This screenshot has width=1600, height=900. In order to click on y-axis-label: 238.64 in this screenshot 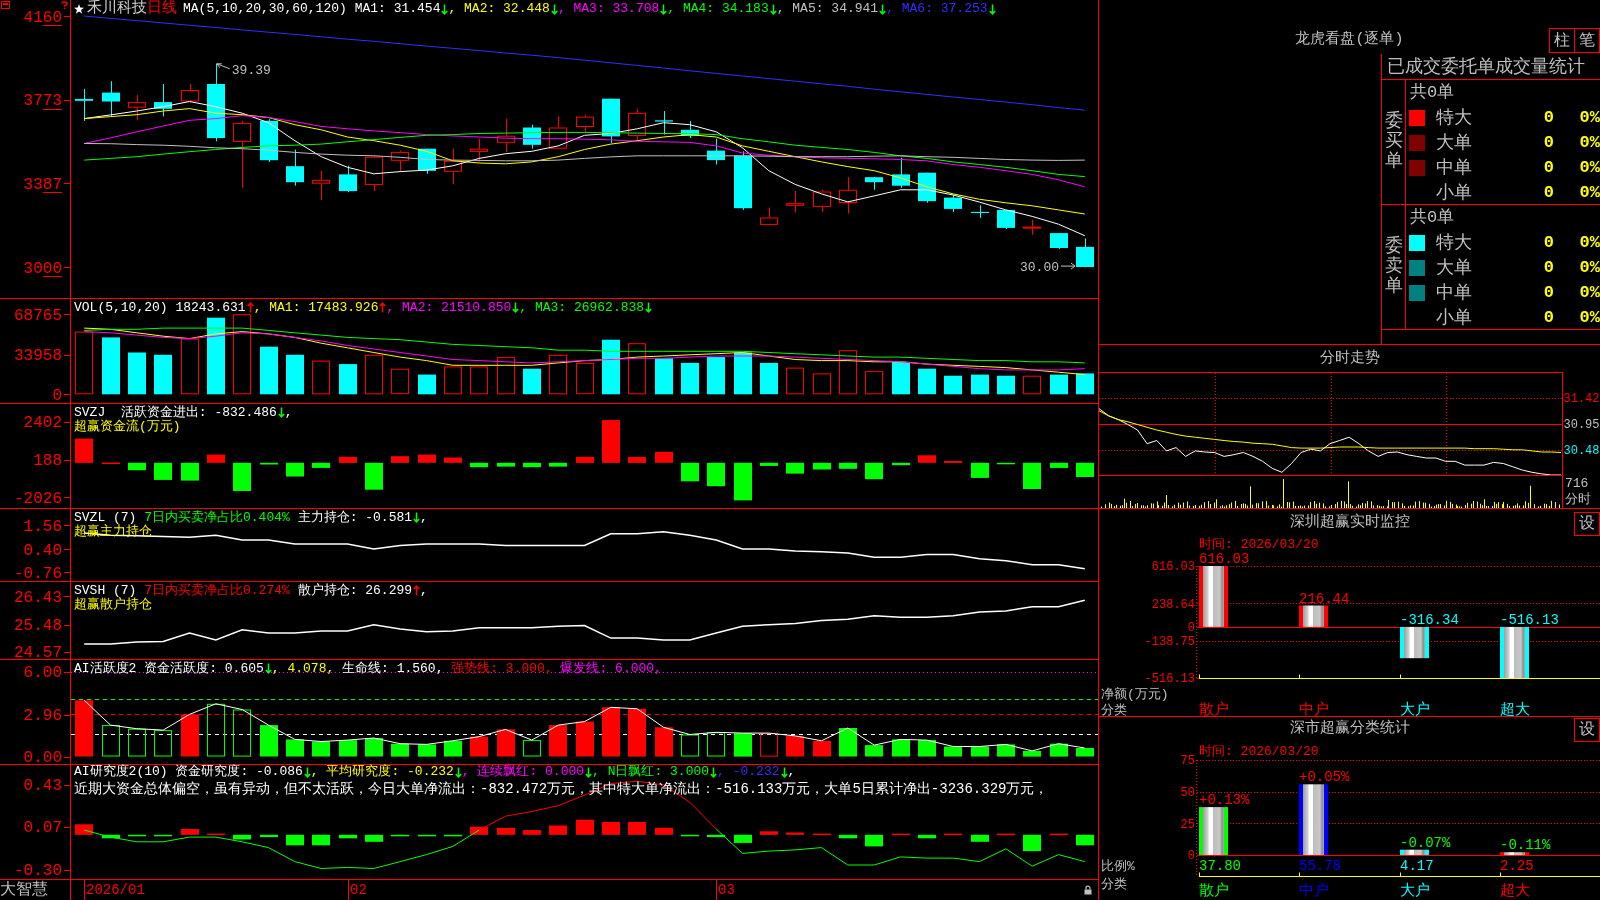, I will do `click(1173, 604)`.